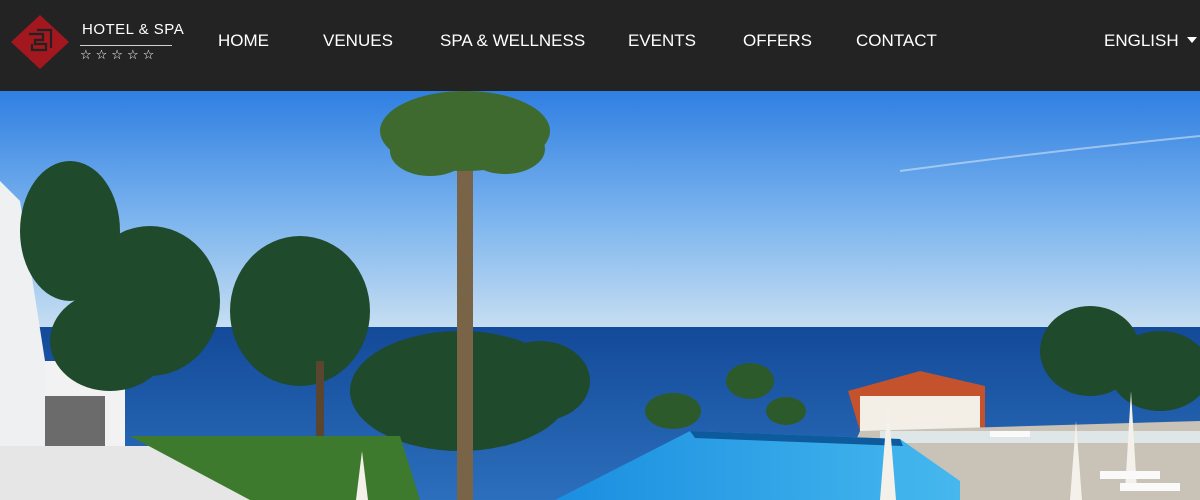 This screenshot has width=1200, height=500. I want to click on language-selector: ENGLISH, so click(1150, 41).